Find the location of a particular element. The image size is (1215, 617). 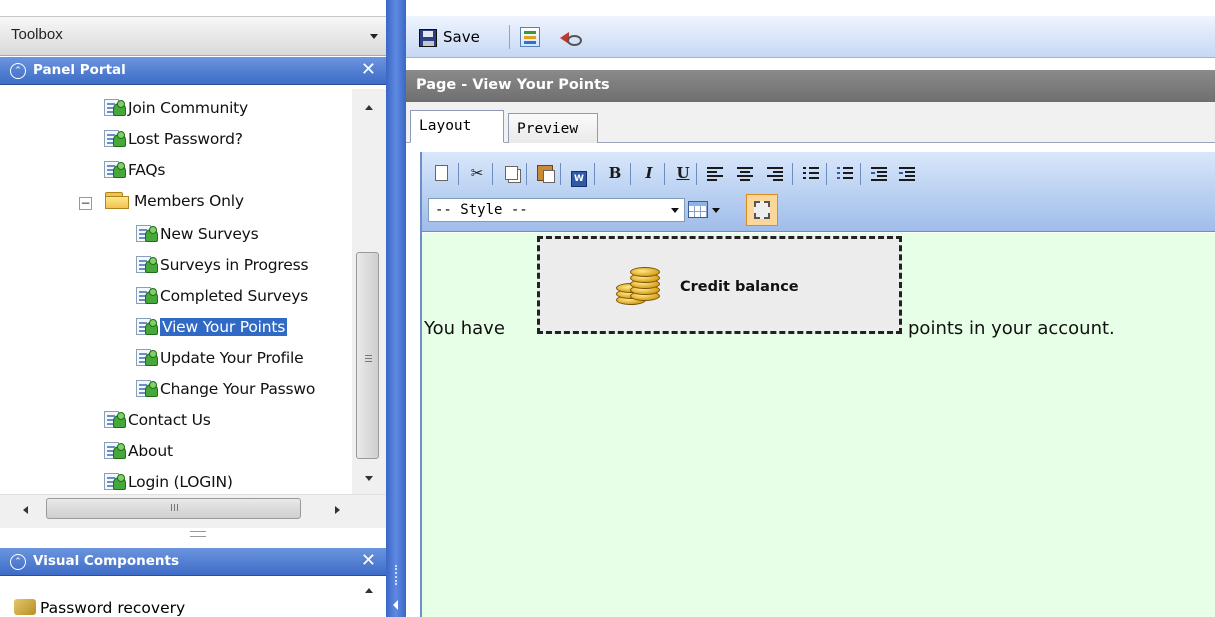

tab-preview: Preview is located at coordinates (553, 128).